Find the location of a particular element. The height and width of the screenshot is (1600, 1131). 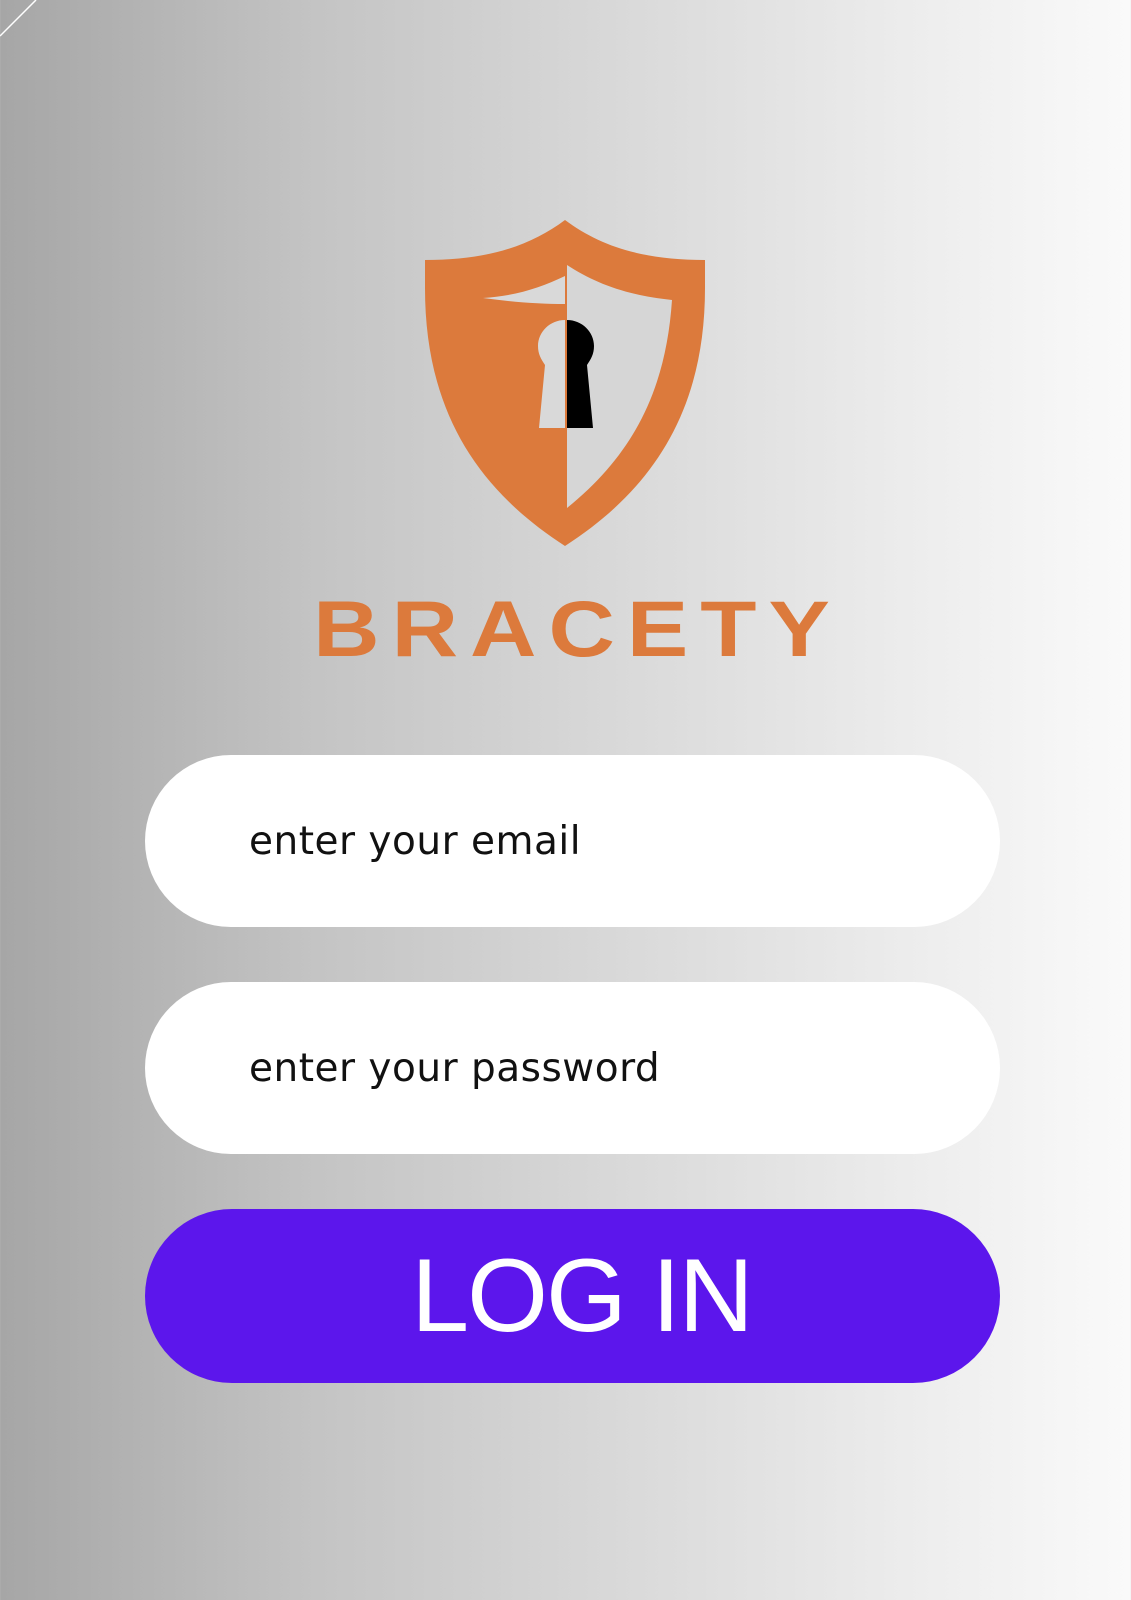

corner-decoration is located at coordinates (18, 18).